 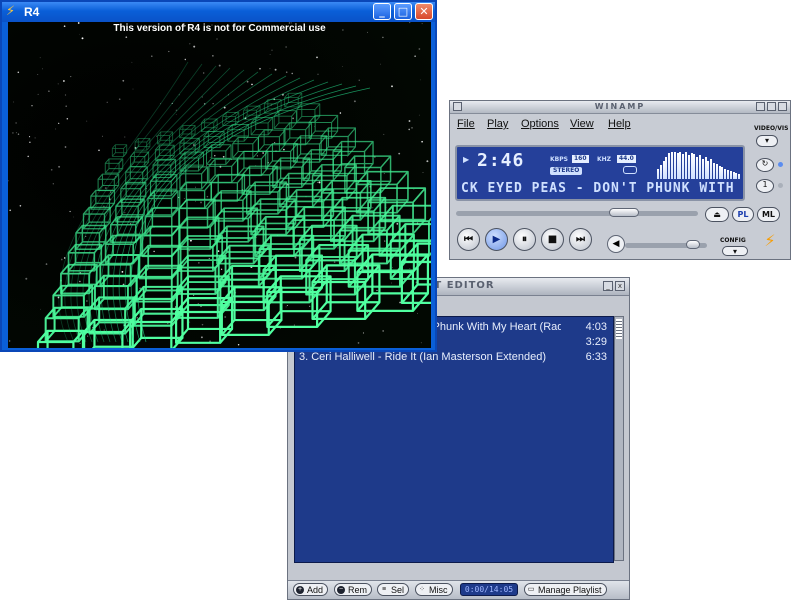 I want to click on volume-slider, so click(x=666, y=244).